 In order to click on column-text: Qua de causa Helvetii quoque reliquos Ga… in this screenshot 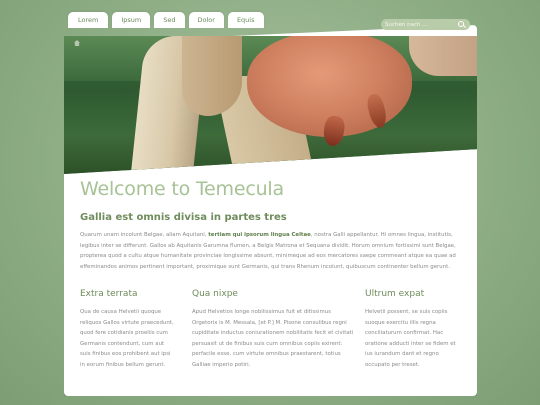, I will do `click(127, 338)`.